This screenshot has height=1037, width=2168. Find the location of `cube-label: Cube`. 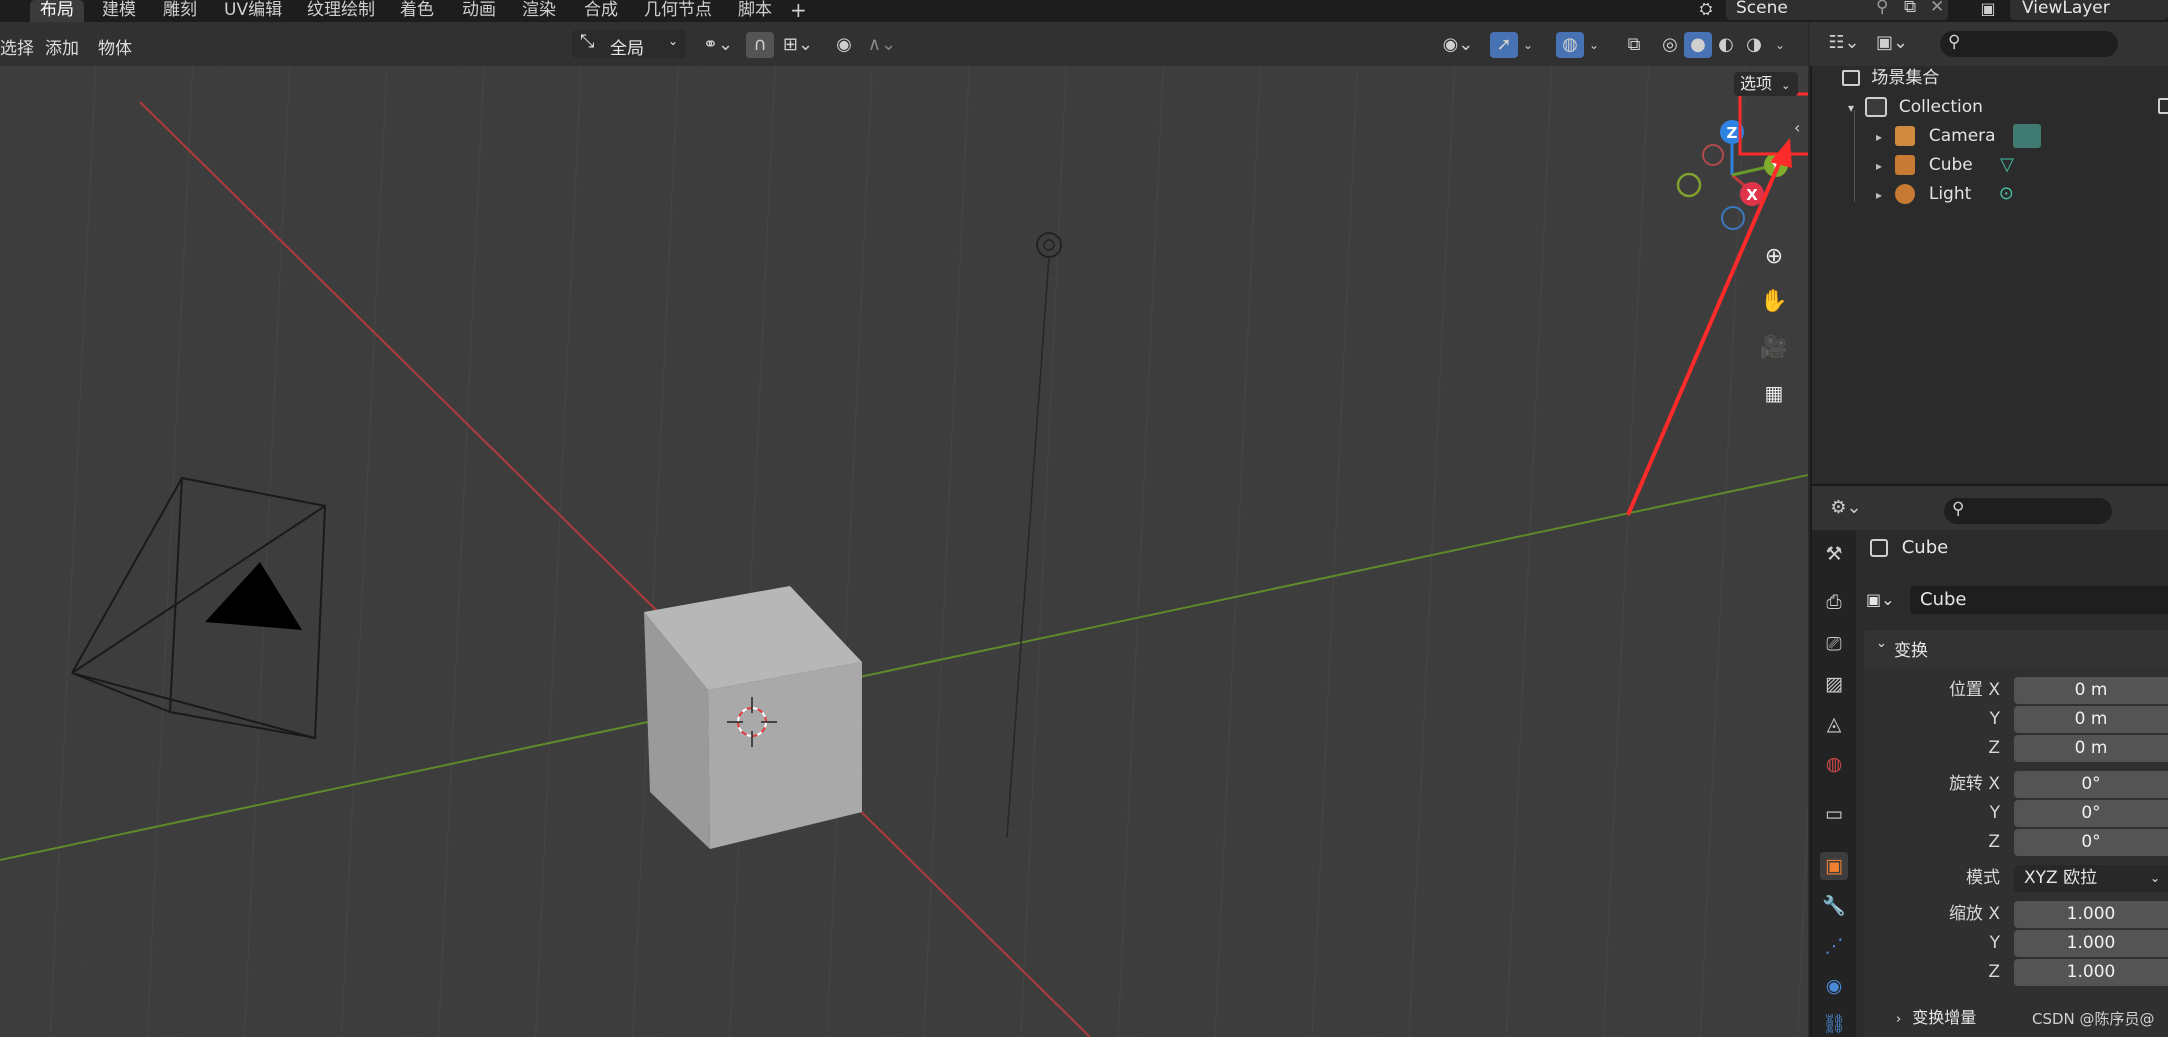

cube-label: Cube is located at coordinates (1950, 165).